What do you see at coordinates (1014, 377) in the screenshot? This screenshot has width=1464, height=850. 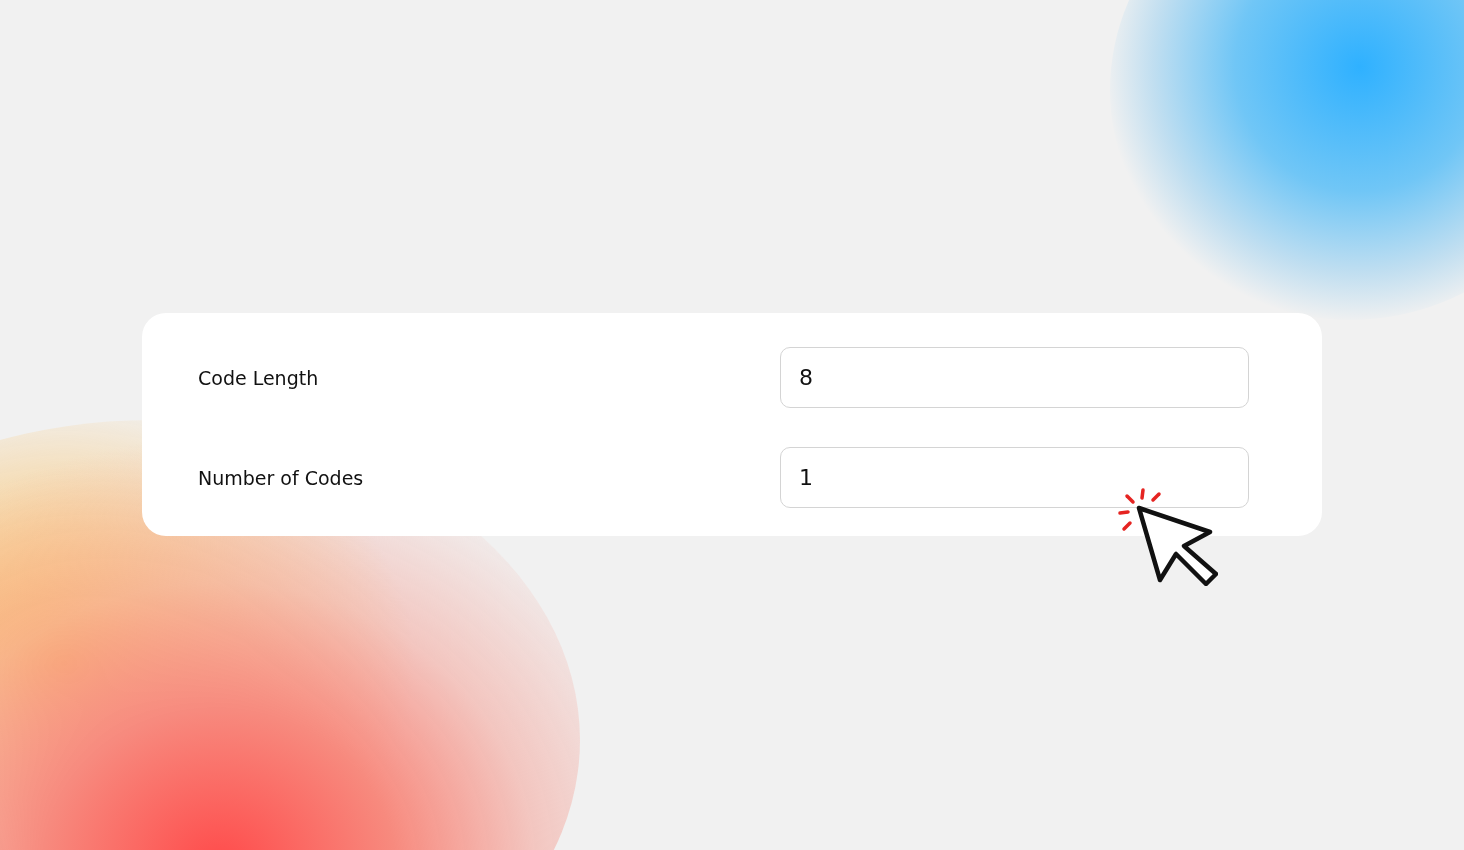 I see `input-field: 8` at bounding box center [1014, 377].